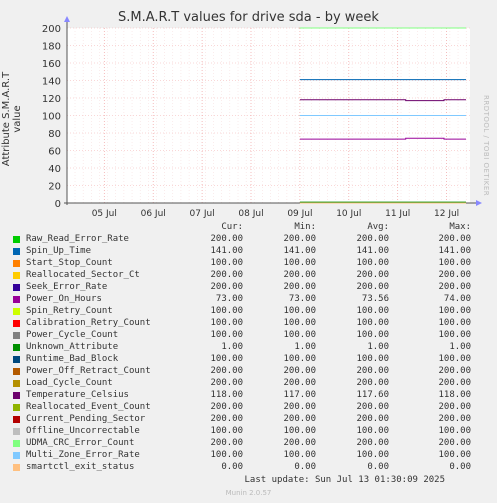 The height and width of the screenshot is (503, 497). What do you see at coordinates (80, 443) in the screenshot?
I see `legend-label: UDMA_CRC_Error_Count` at bounding box center [80, 443].